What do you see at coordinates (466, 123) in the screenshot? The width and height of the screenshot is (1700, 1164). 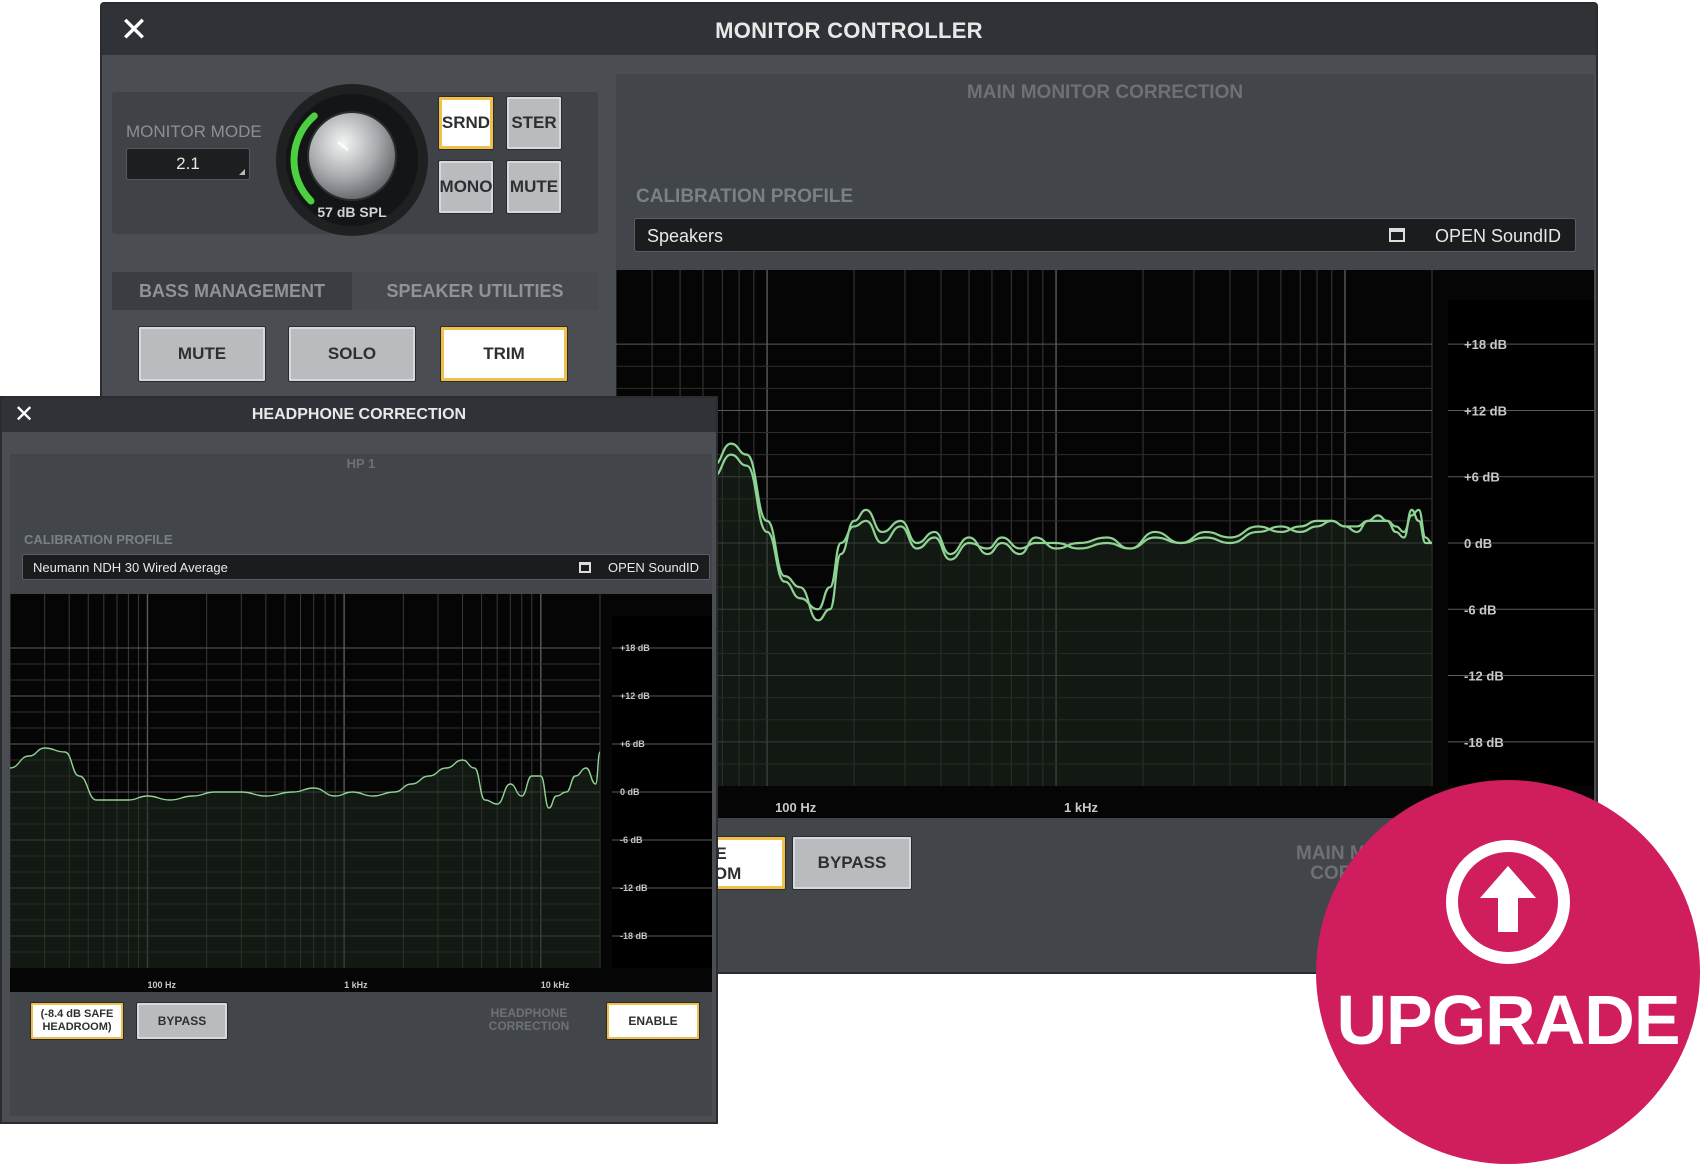 I see `srnd-button: SRND` at bounding box center [466, 123].